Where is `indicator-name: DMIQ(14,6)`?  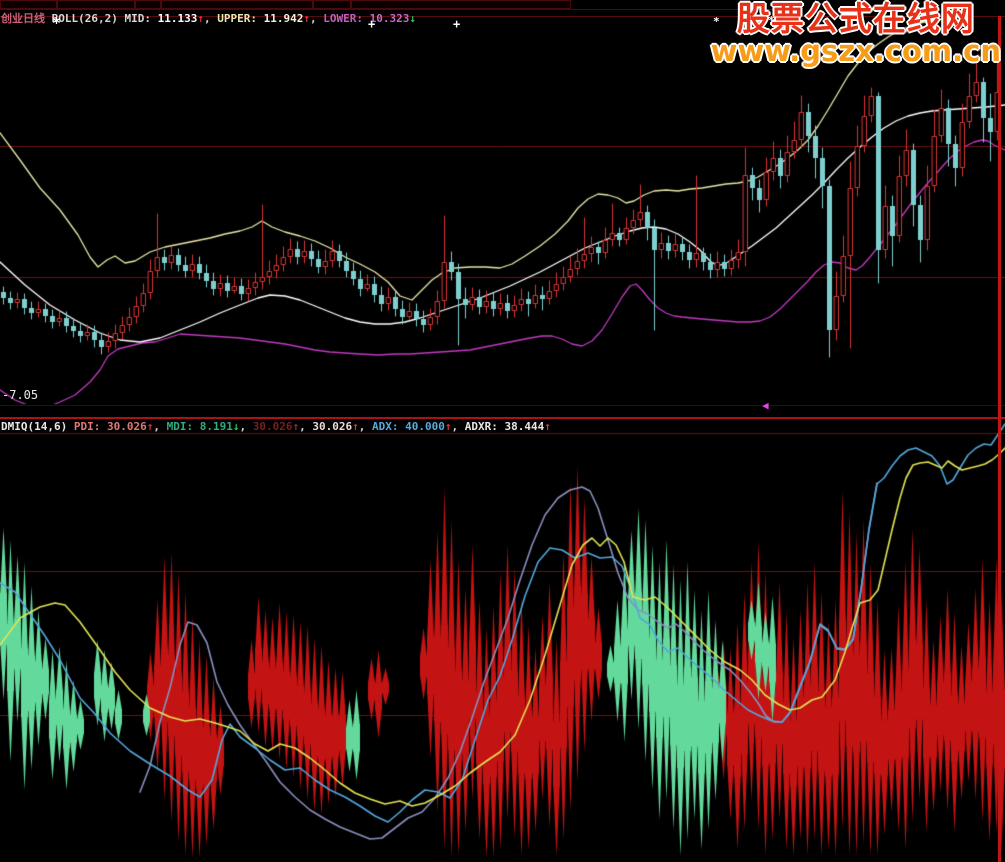 indicator-name: DMIQ(14,6) is located at coordinates (37, 426).